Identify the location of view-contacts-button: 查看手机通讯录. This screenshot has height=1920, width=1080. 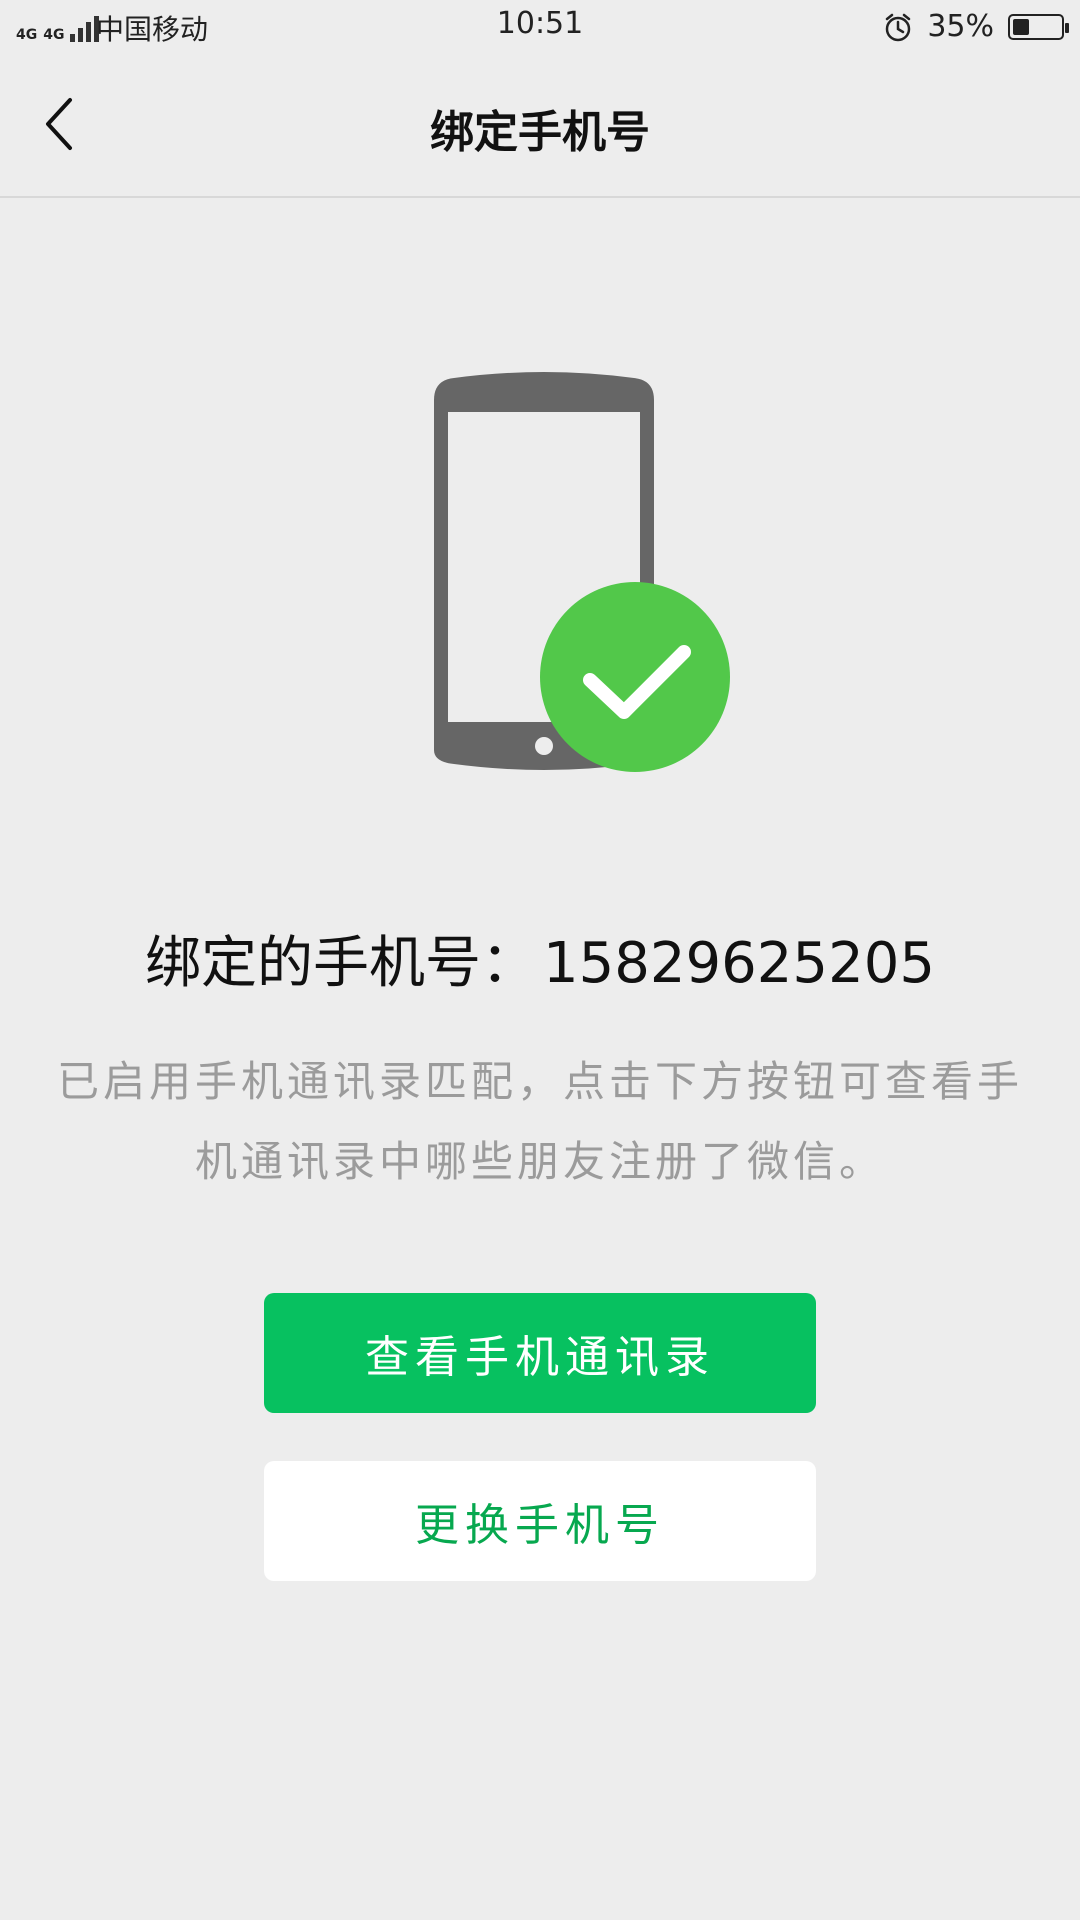
(540, 1353).